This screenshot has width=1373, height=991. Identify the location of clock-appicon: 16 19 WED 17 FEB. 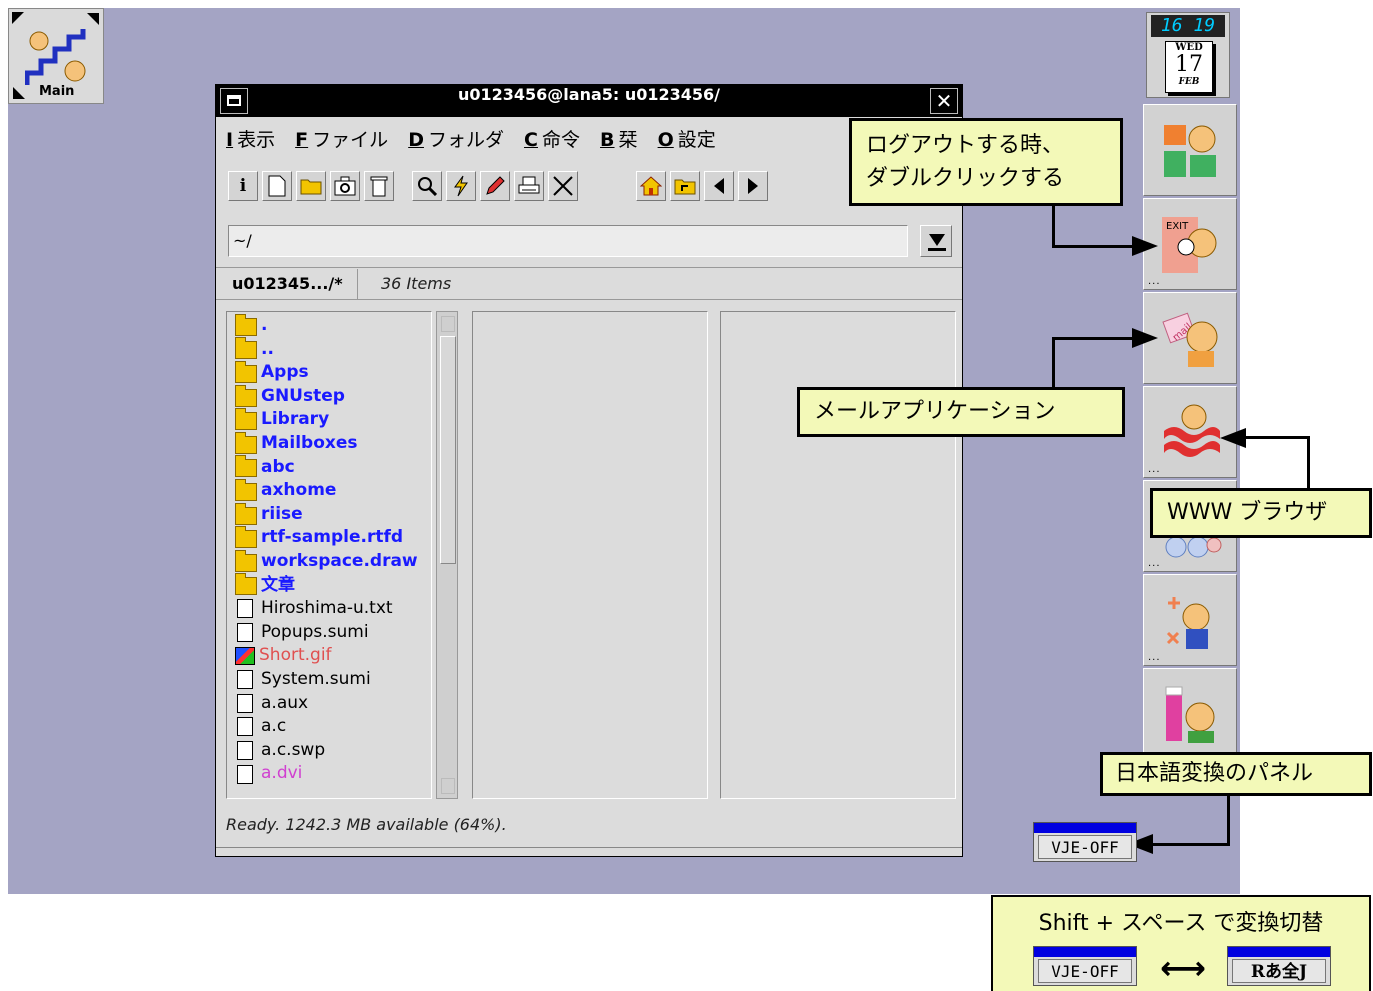
(1188, 55).